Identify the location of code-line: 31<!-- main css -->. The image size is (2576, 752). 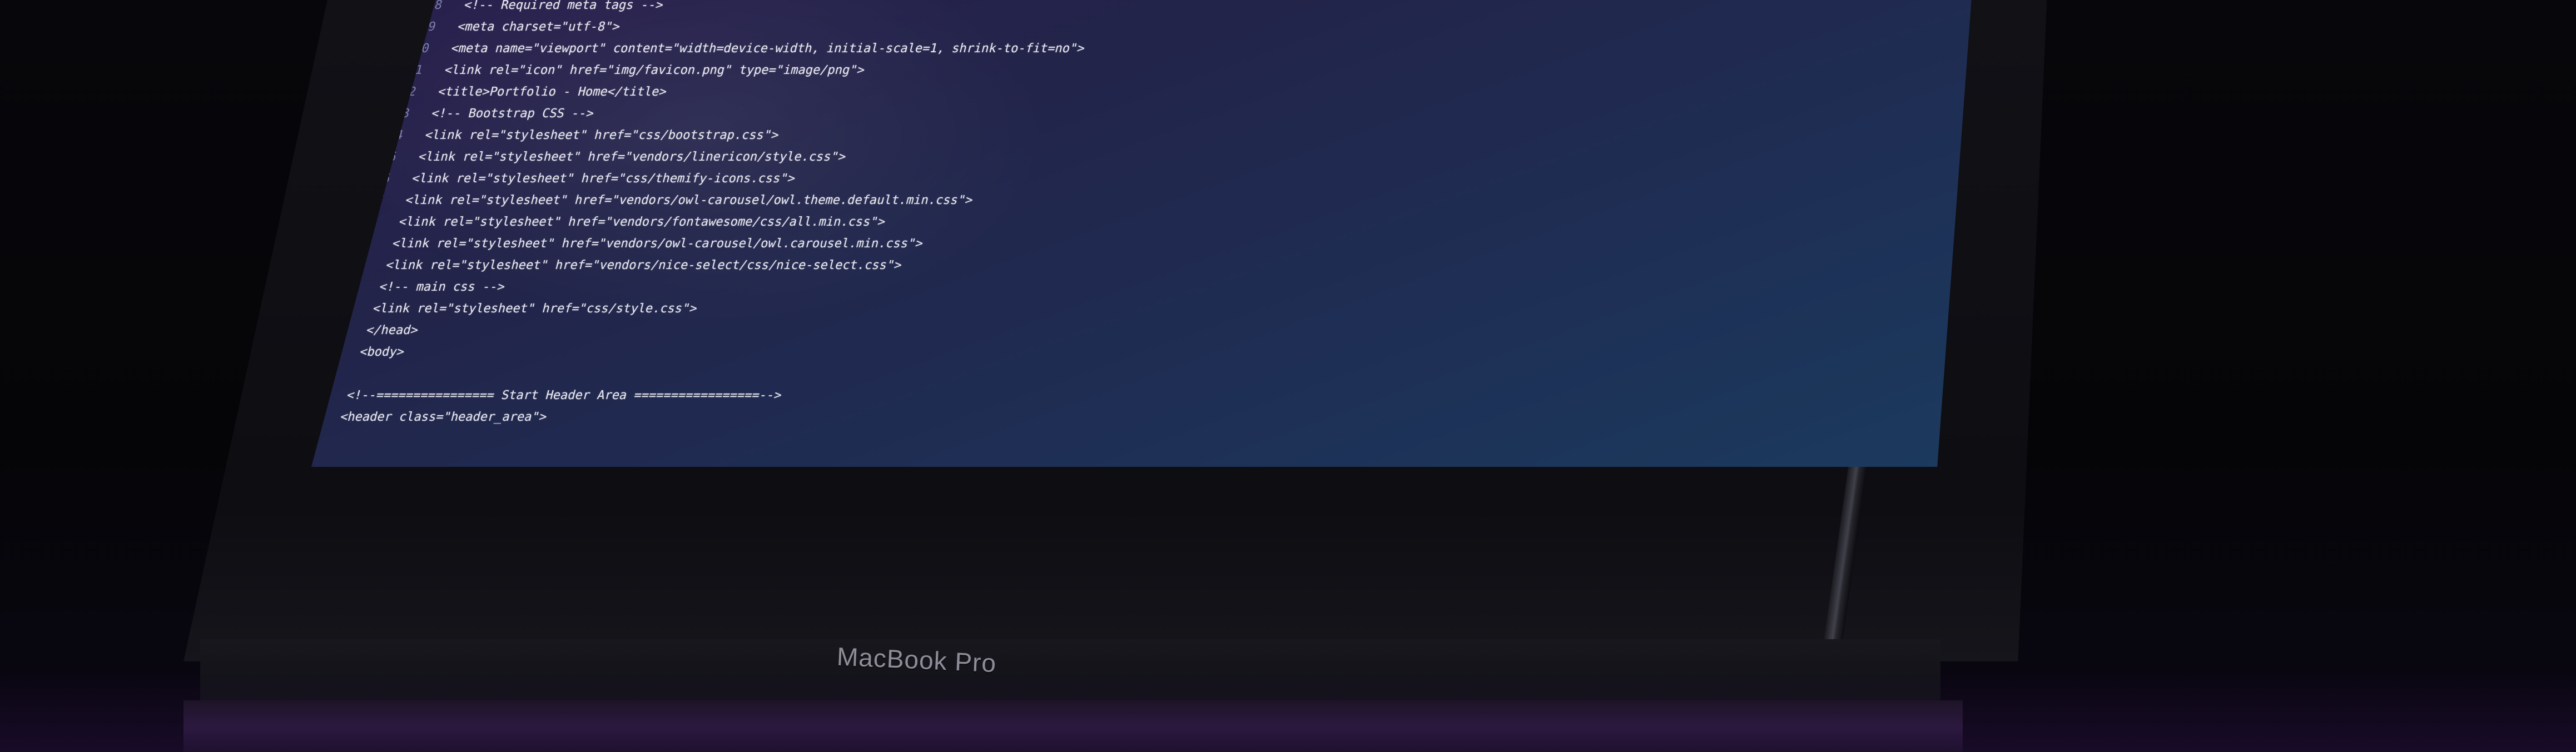
(1035, 287).